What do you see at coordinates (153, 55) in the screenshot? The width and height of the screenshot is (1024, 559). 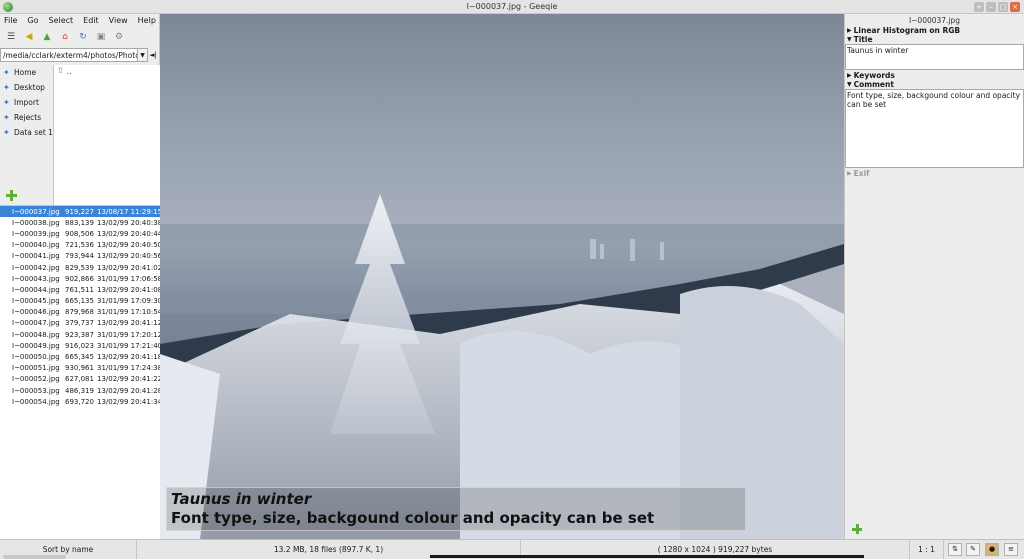 I see `path-go-icon: ◄|` at bounding box center [153, 55].